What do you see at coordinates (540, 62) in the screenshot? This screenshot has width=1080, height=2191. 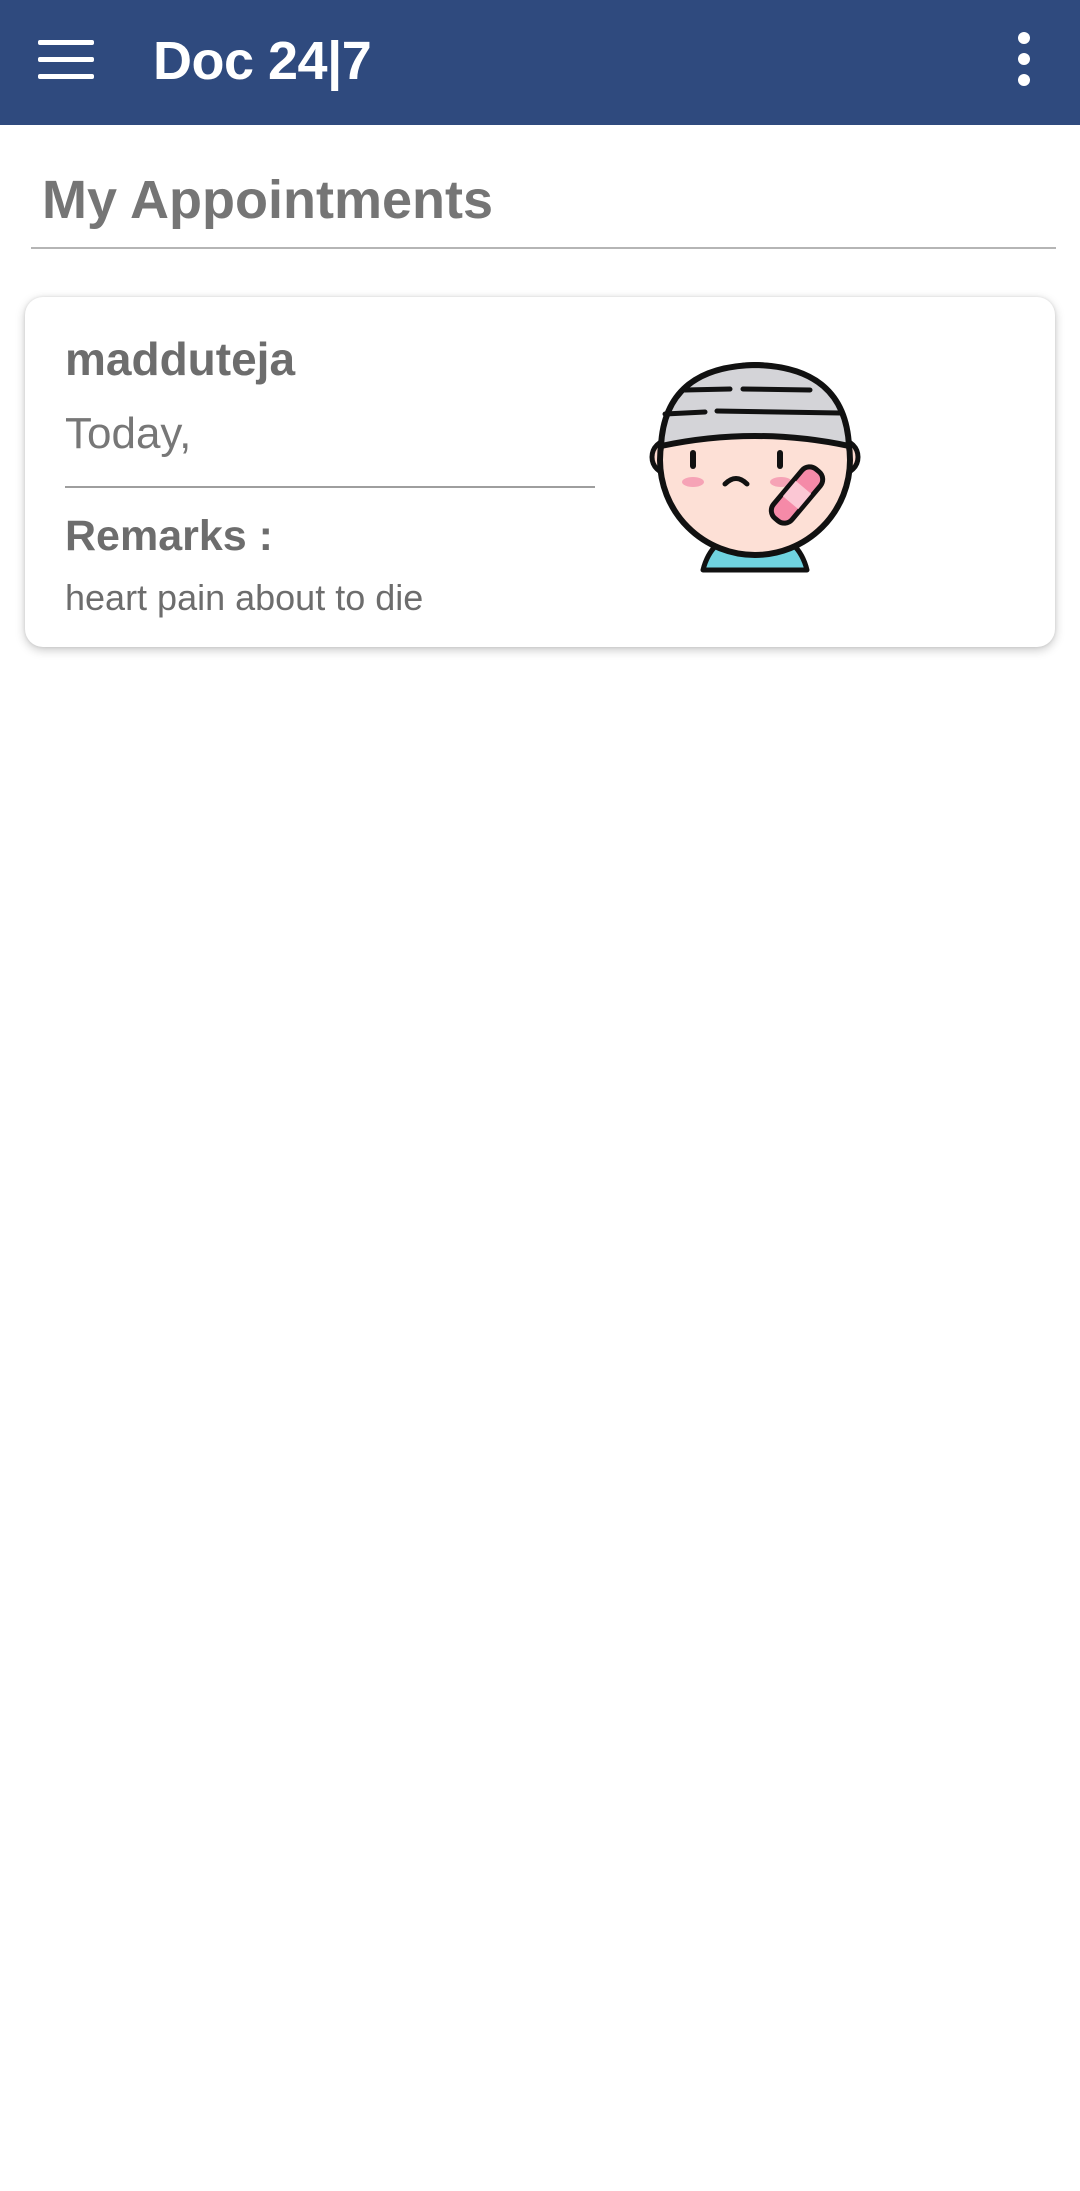 I see `app-bar: Doc 24|7` at bounding box center [540, 62].